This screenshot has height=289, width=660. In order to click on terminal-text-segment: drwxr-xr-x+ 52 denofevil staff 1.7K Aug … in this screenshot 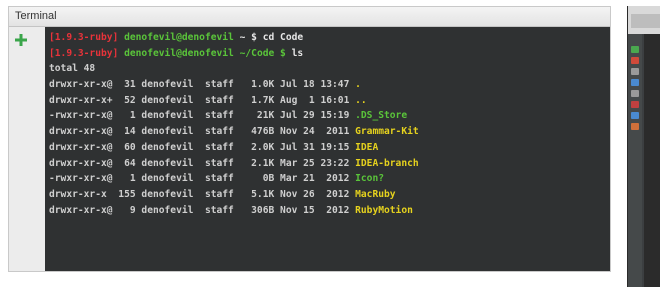, I will do `click(202, 100)`.